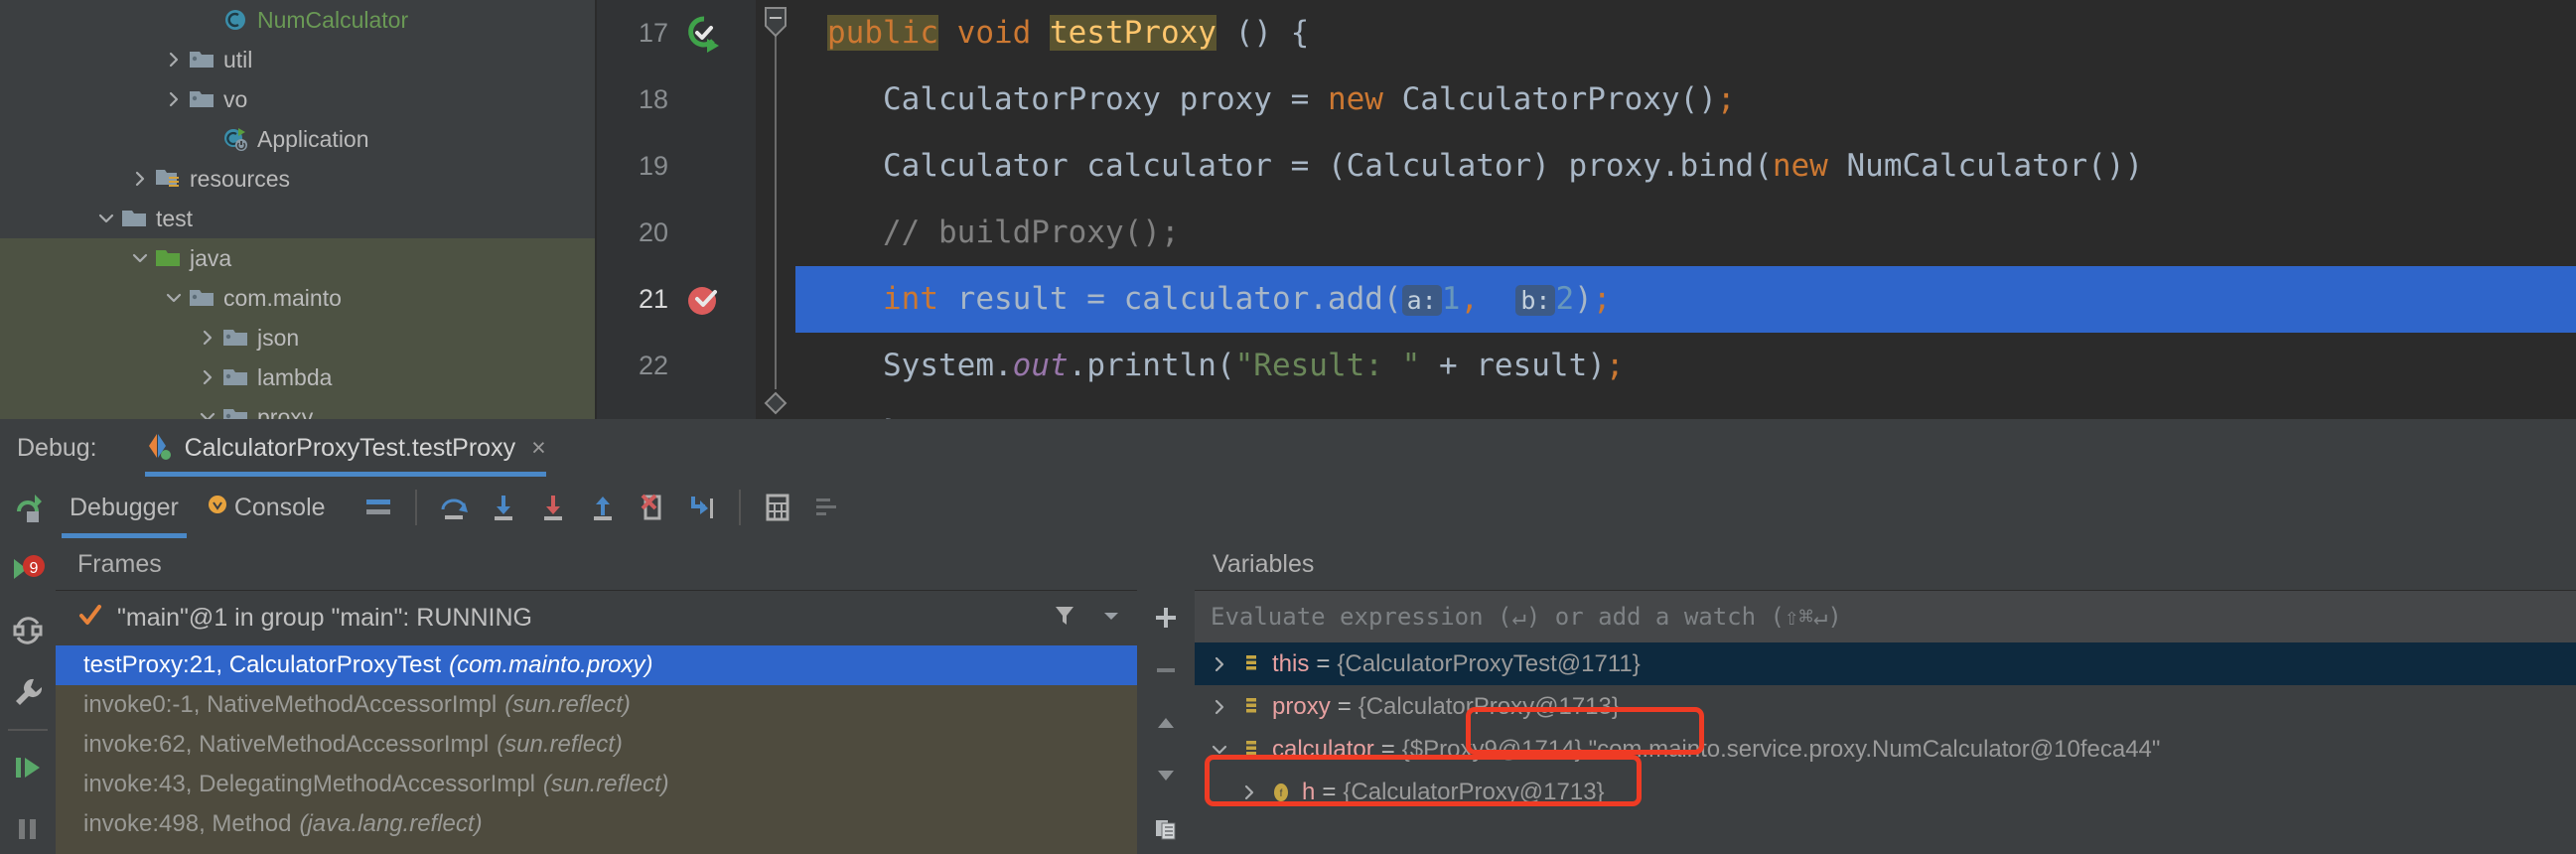 This screenshot has height=854, width=2576. What do you see at coordinates (1886, 663) in the screenshot?
I see `variable-row: this = {CalculatorProxyTest@1711}` at bounding box center [1886, 663].